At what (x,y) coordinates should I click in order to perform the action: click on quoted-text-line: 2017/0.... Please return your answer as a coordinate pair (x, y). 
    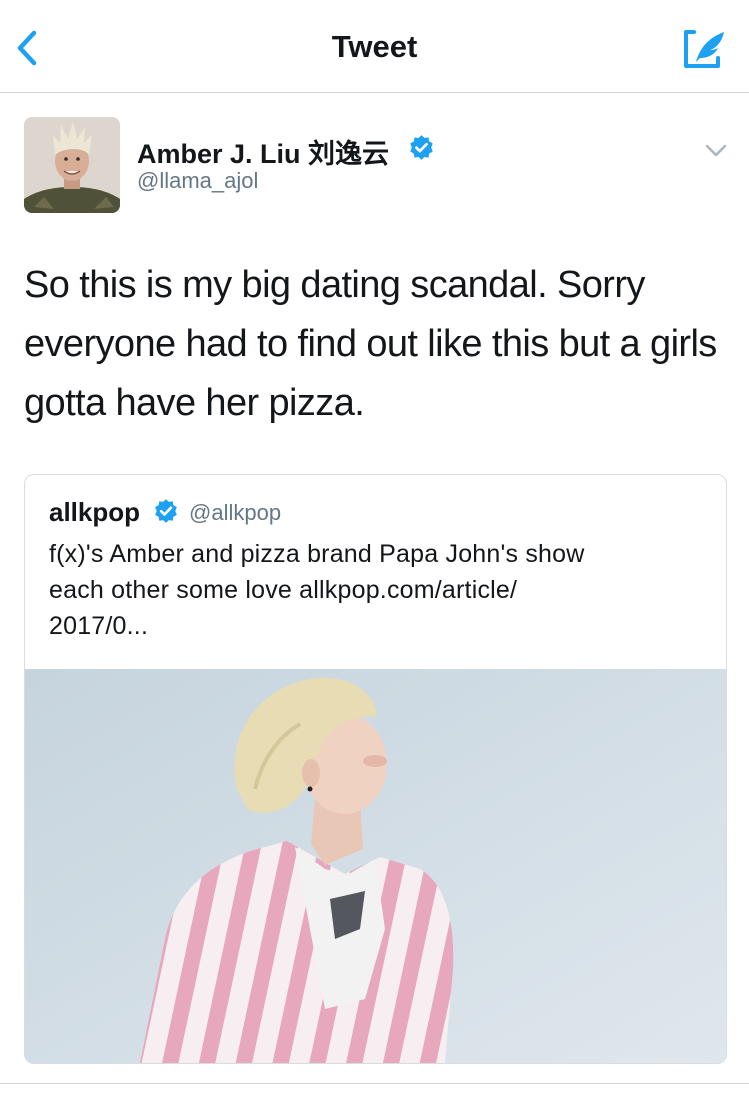
    Looking at the image, I should click on (379, 626).